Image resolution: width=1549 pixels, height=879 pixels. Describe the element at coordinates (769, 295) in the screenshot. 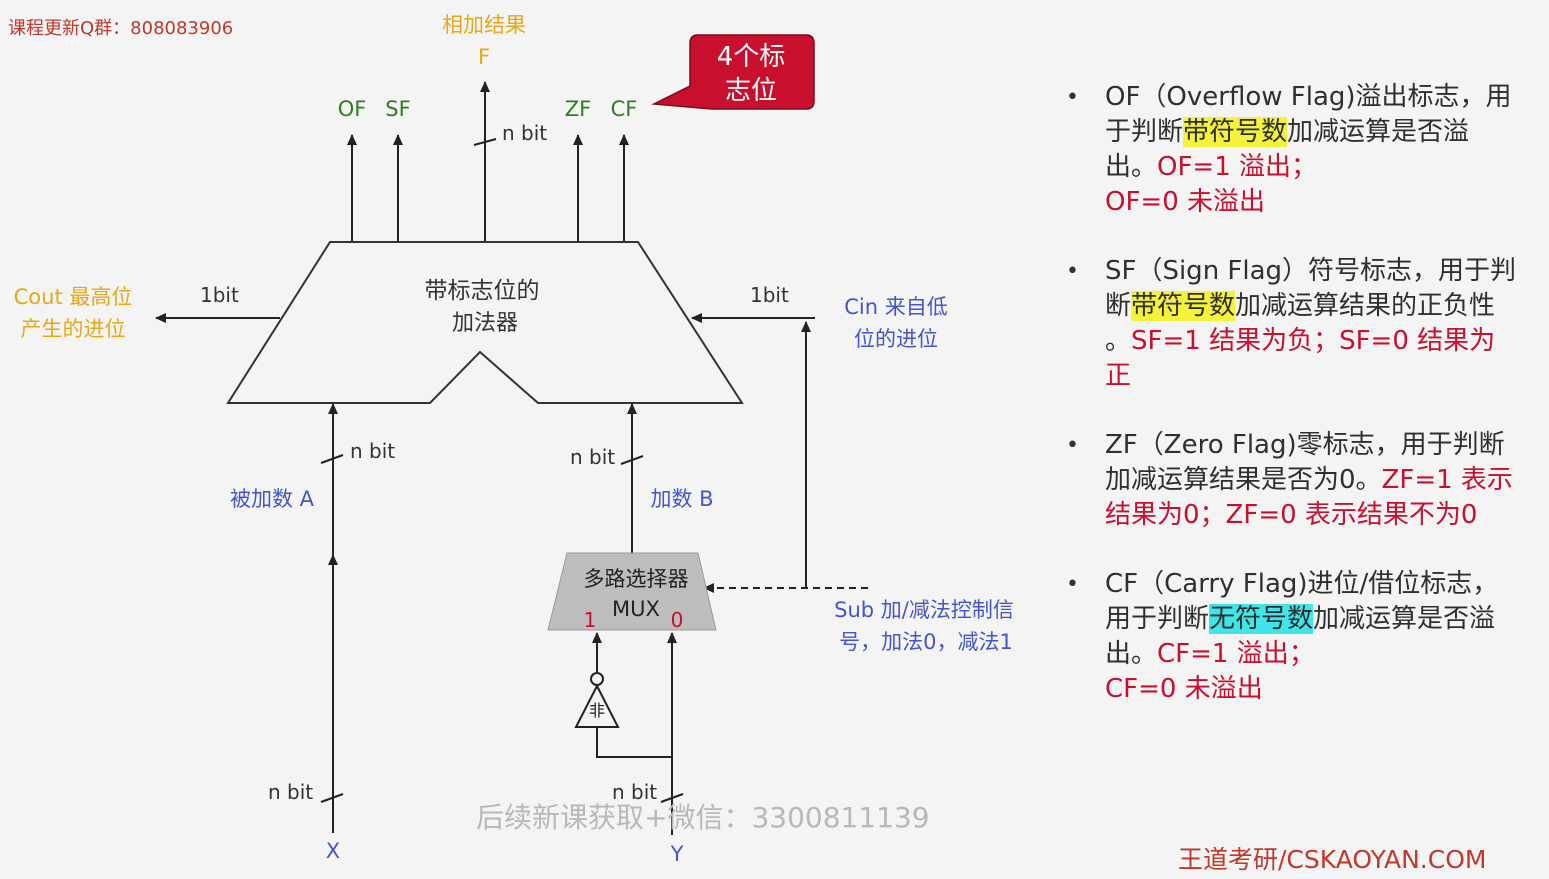

I see `cin-1bit-label: 1bit` at that location.